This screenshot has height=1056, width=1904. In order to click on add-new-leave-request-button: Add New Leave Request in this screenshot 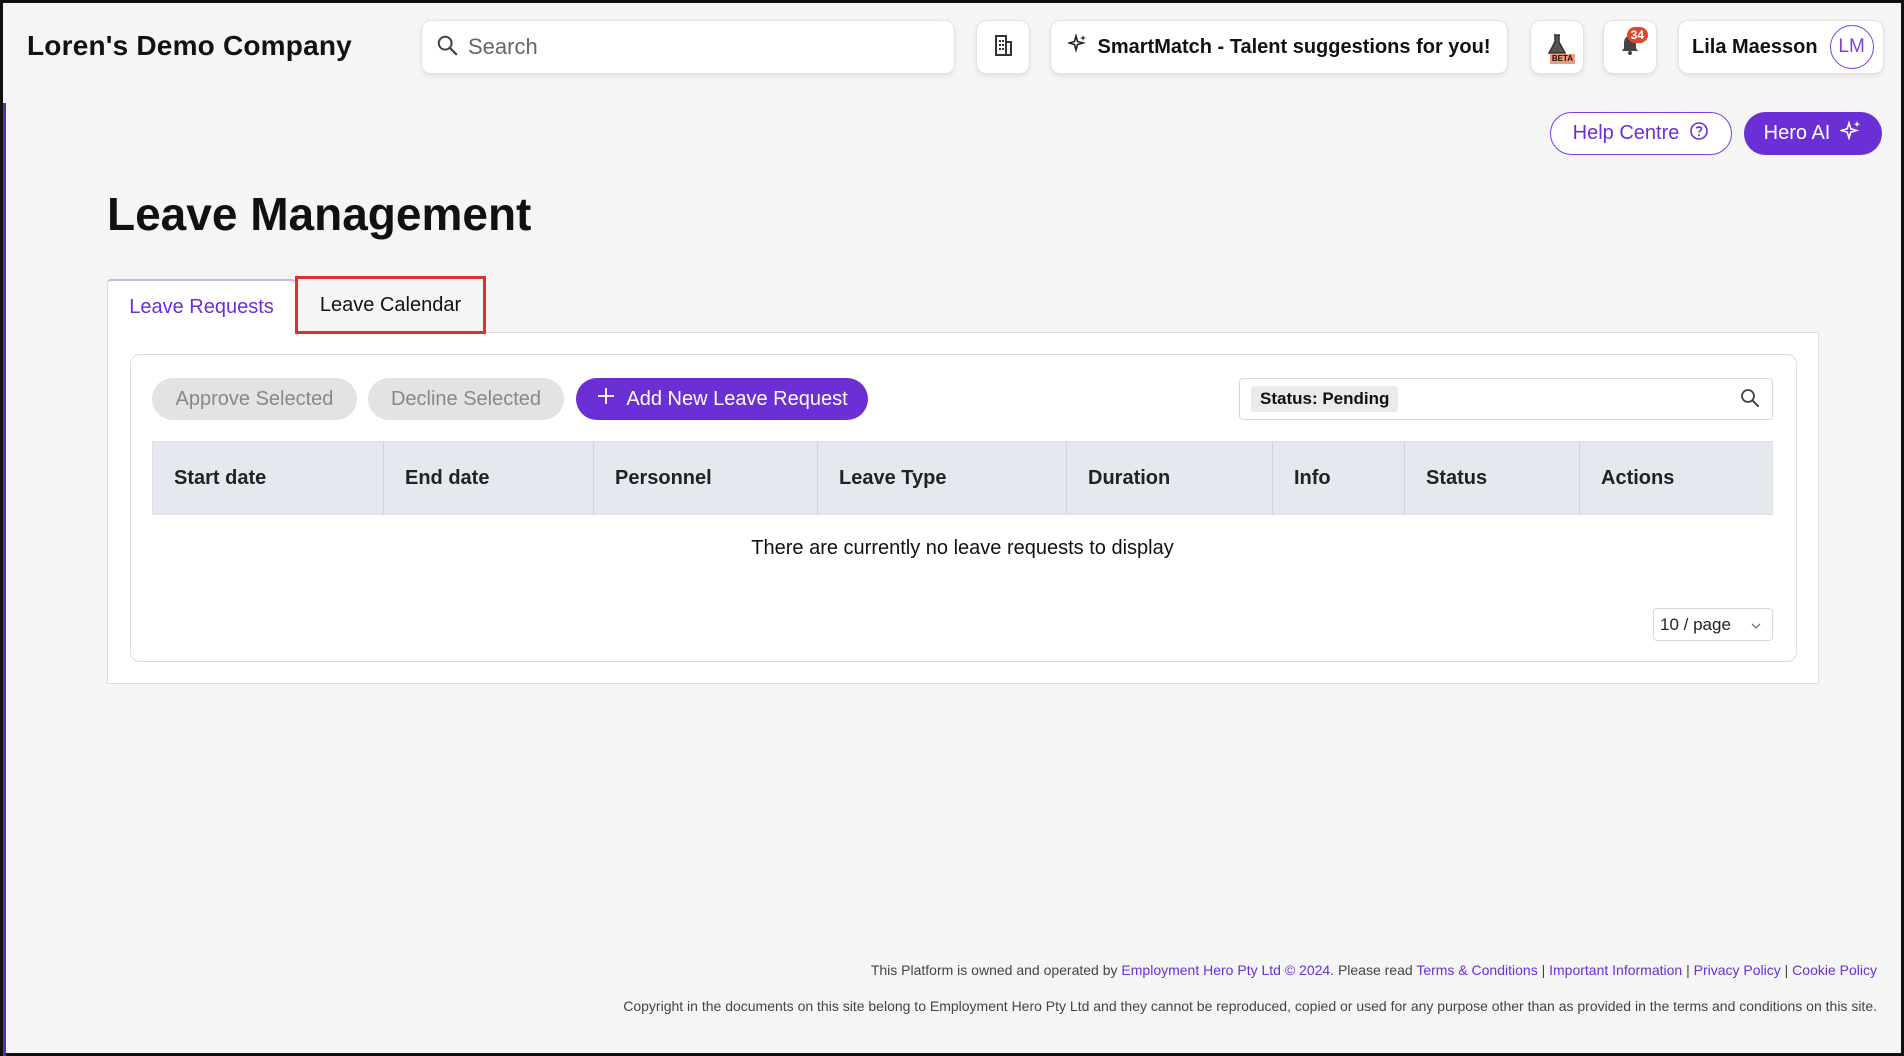, I will do `click(722, 399)`.